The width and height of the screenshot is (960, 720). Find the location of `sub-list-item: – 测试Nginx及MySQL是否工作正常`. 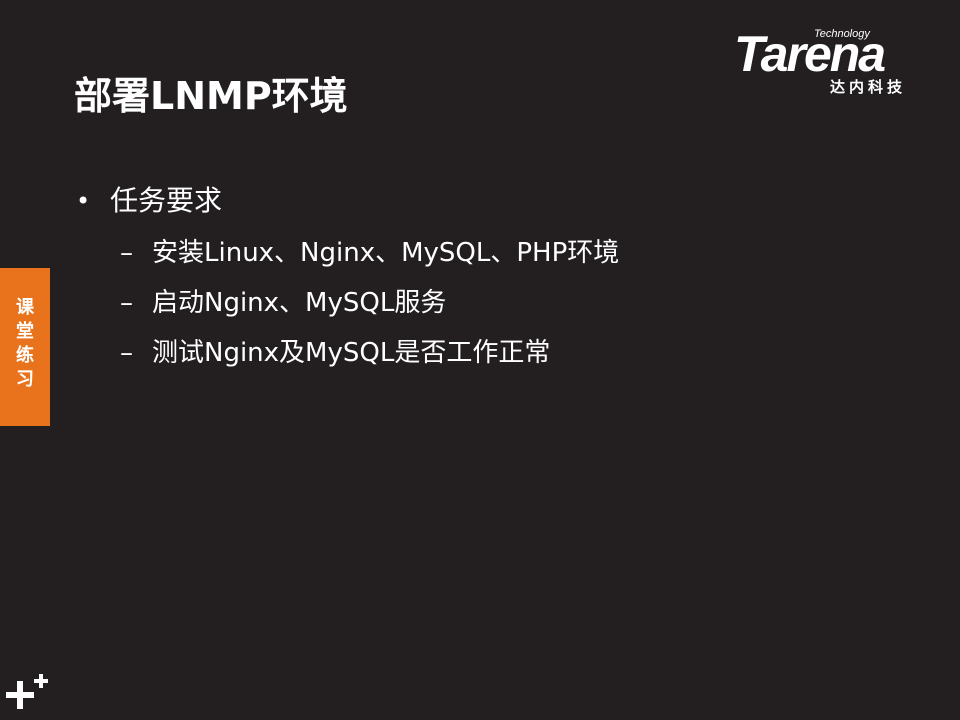

sub-list-item: – 测试Nginx及MySQL是否工作正常 is located at coordinates (486, 353).